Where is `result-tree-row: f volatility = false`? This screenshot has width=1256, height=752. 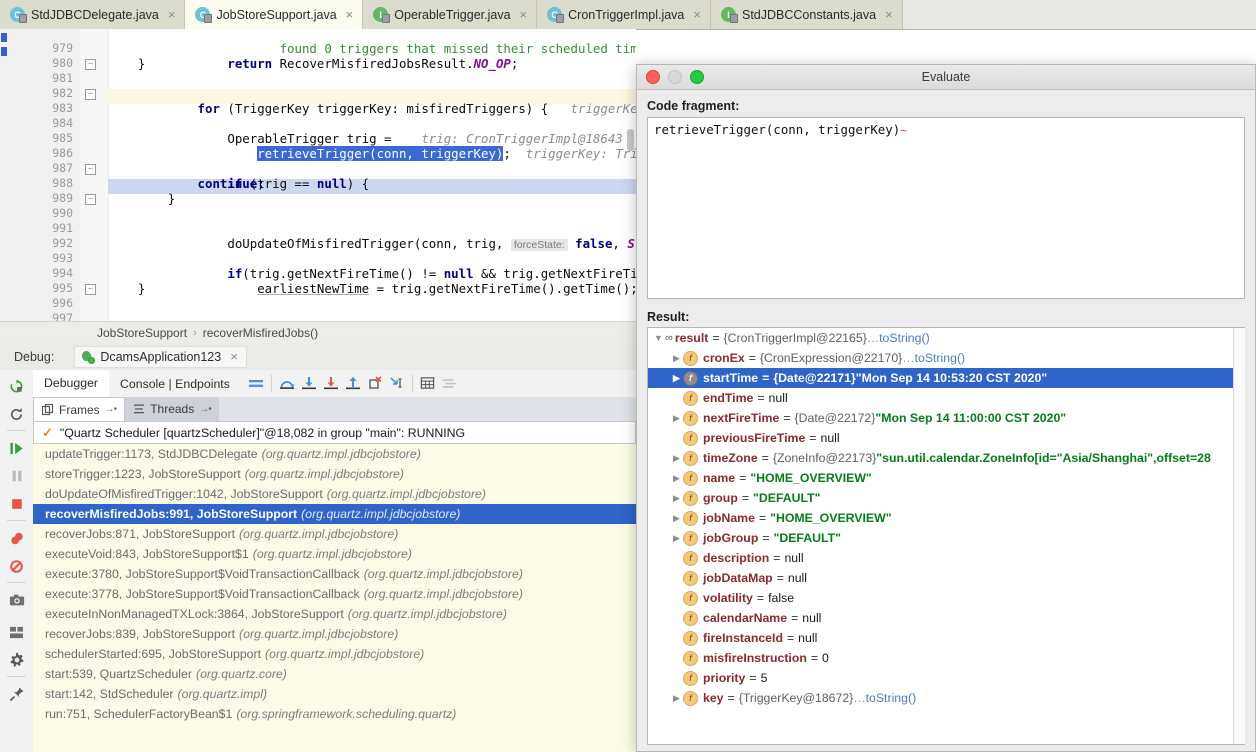 result-tree-row: f volatility = false is located at coordinates (946, 598).